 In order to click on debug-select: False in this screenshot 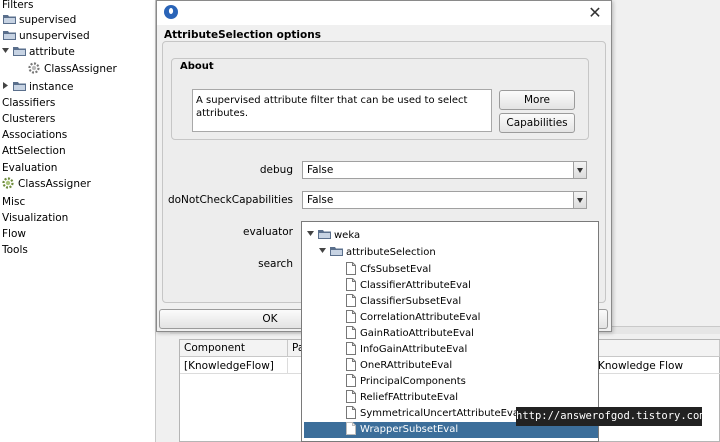, I will do `click(444, 170)`.